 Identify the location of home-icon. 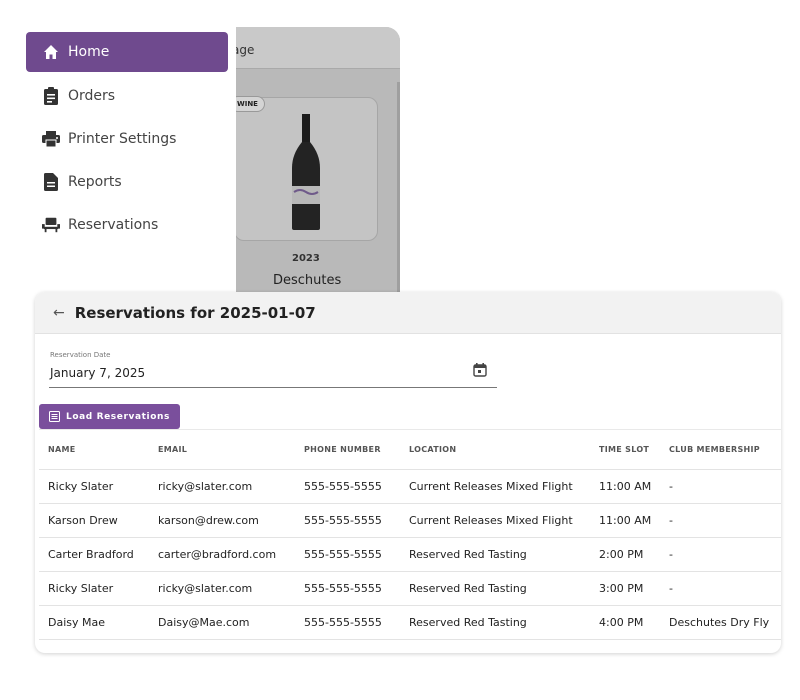
(51, 52).